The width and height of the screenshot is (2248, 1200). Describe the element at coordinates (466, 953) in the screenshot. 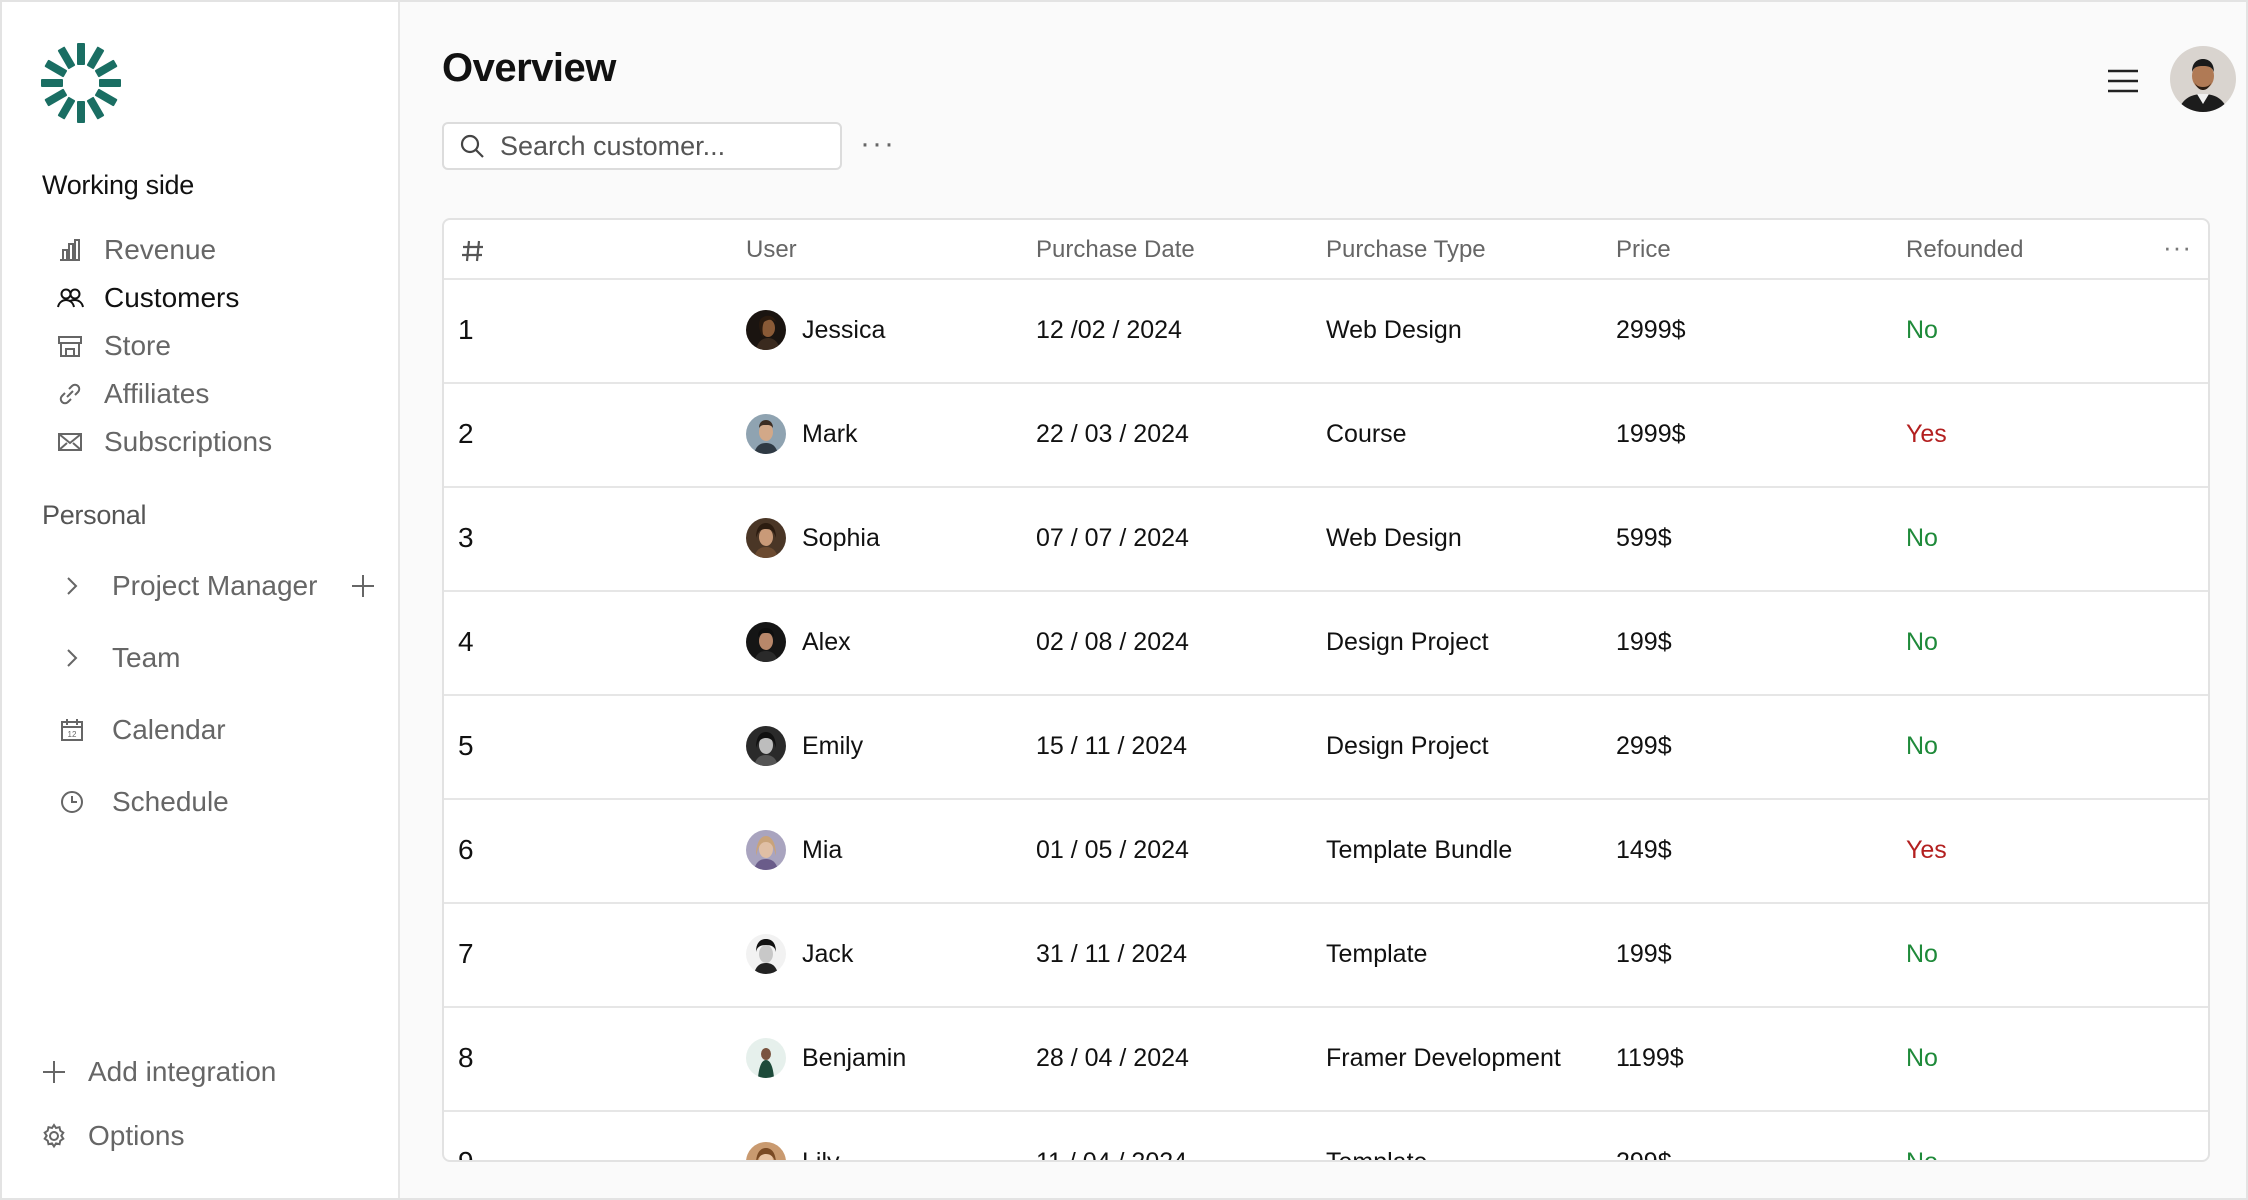

I see `row-number: 7` at that location.